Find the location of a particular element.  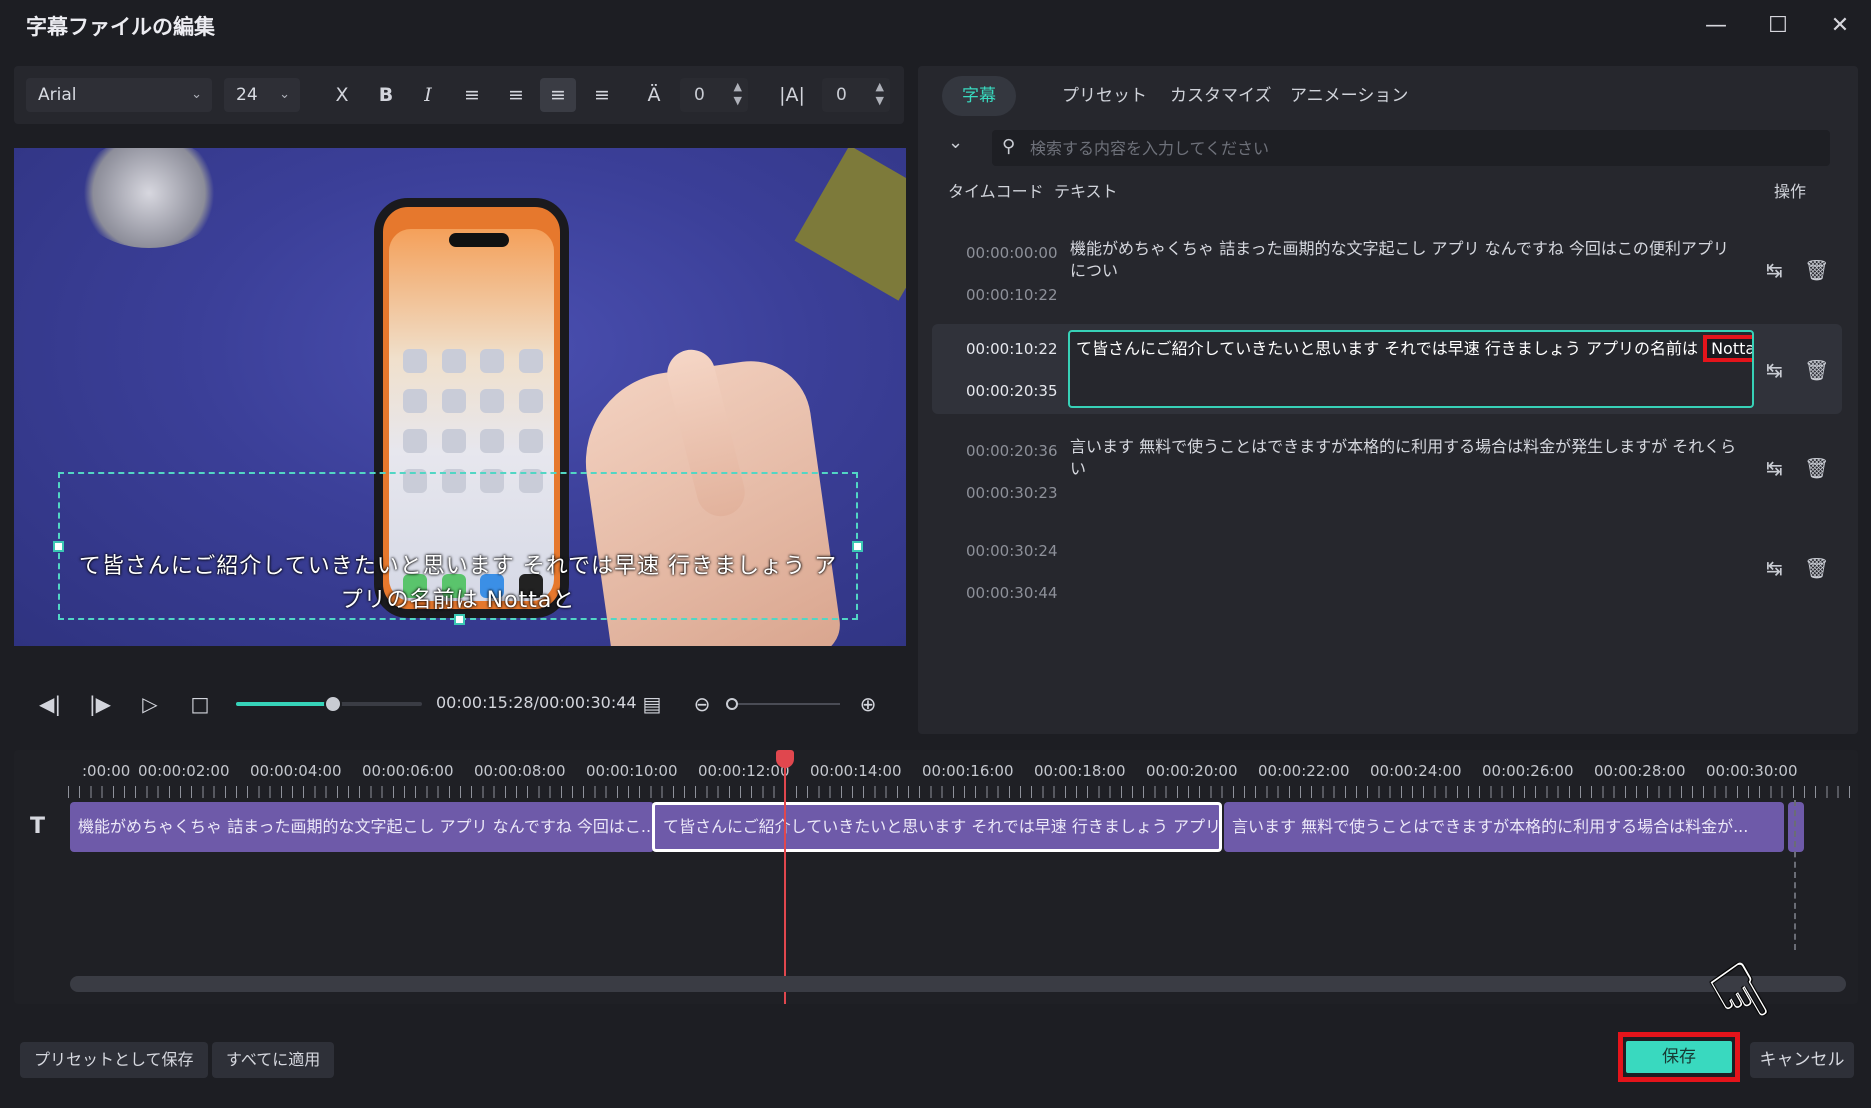

ruler-ticks is located at coordinates (963, 792).